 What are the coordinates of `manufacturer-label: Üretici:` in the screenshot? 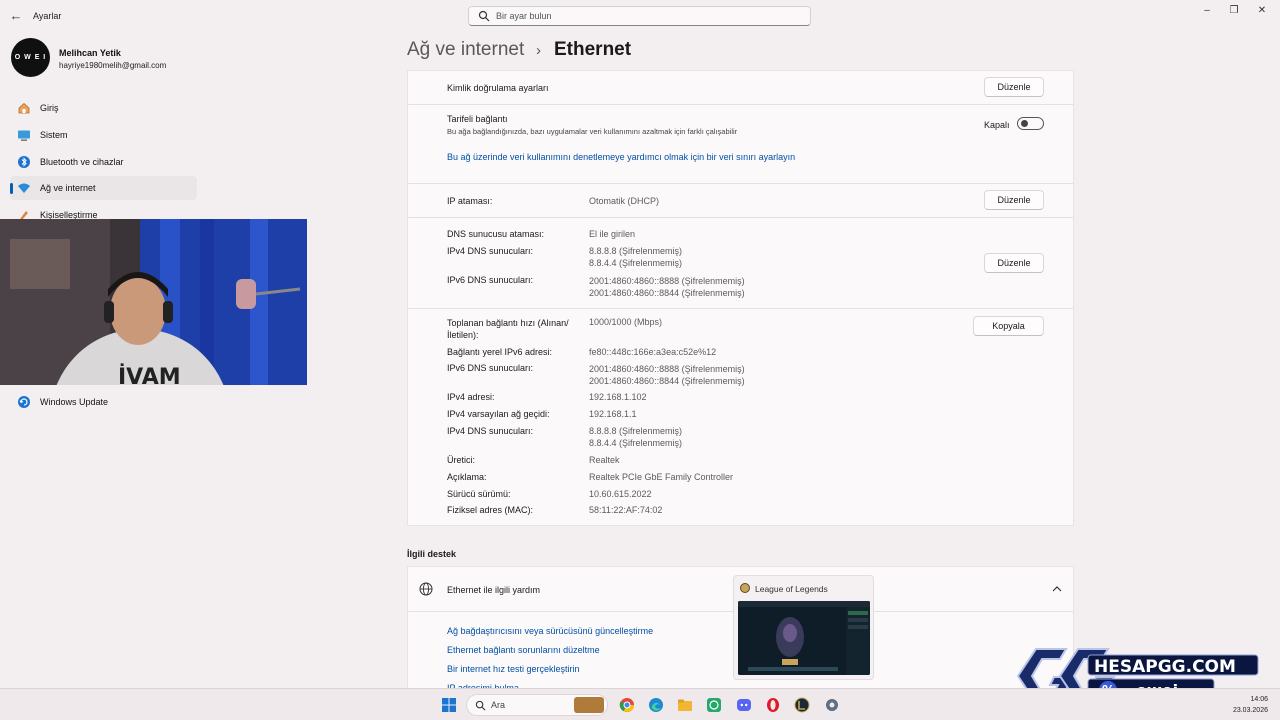 It's located at (461, 460).